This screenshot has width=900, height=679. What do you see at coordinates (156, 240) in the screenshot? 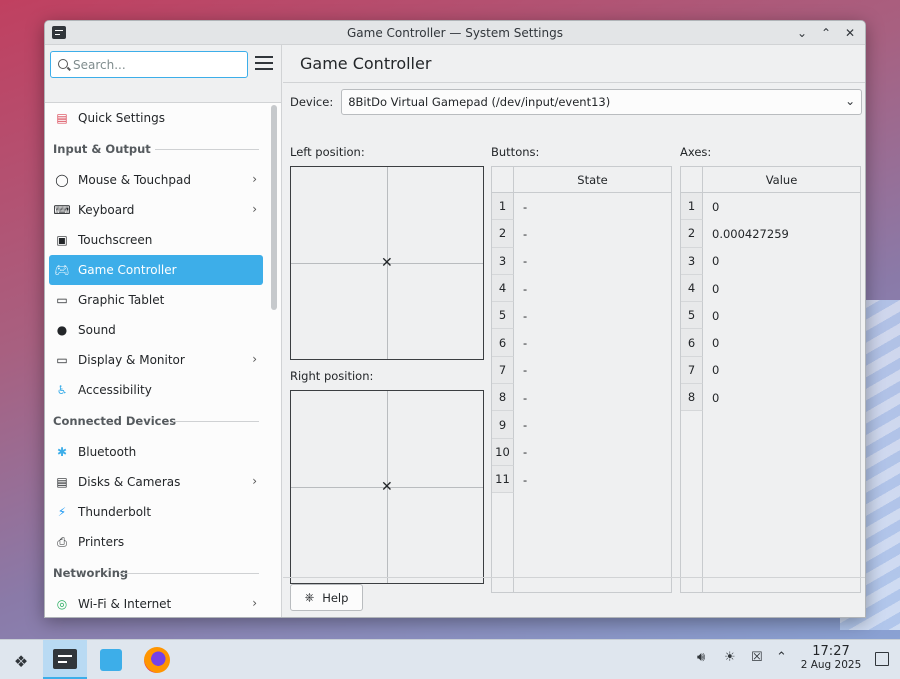
I see `sidebar-item-touchscreen: ▣ Touchscreen` at bounding box center [156, 240].